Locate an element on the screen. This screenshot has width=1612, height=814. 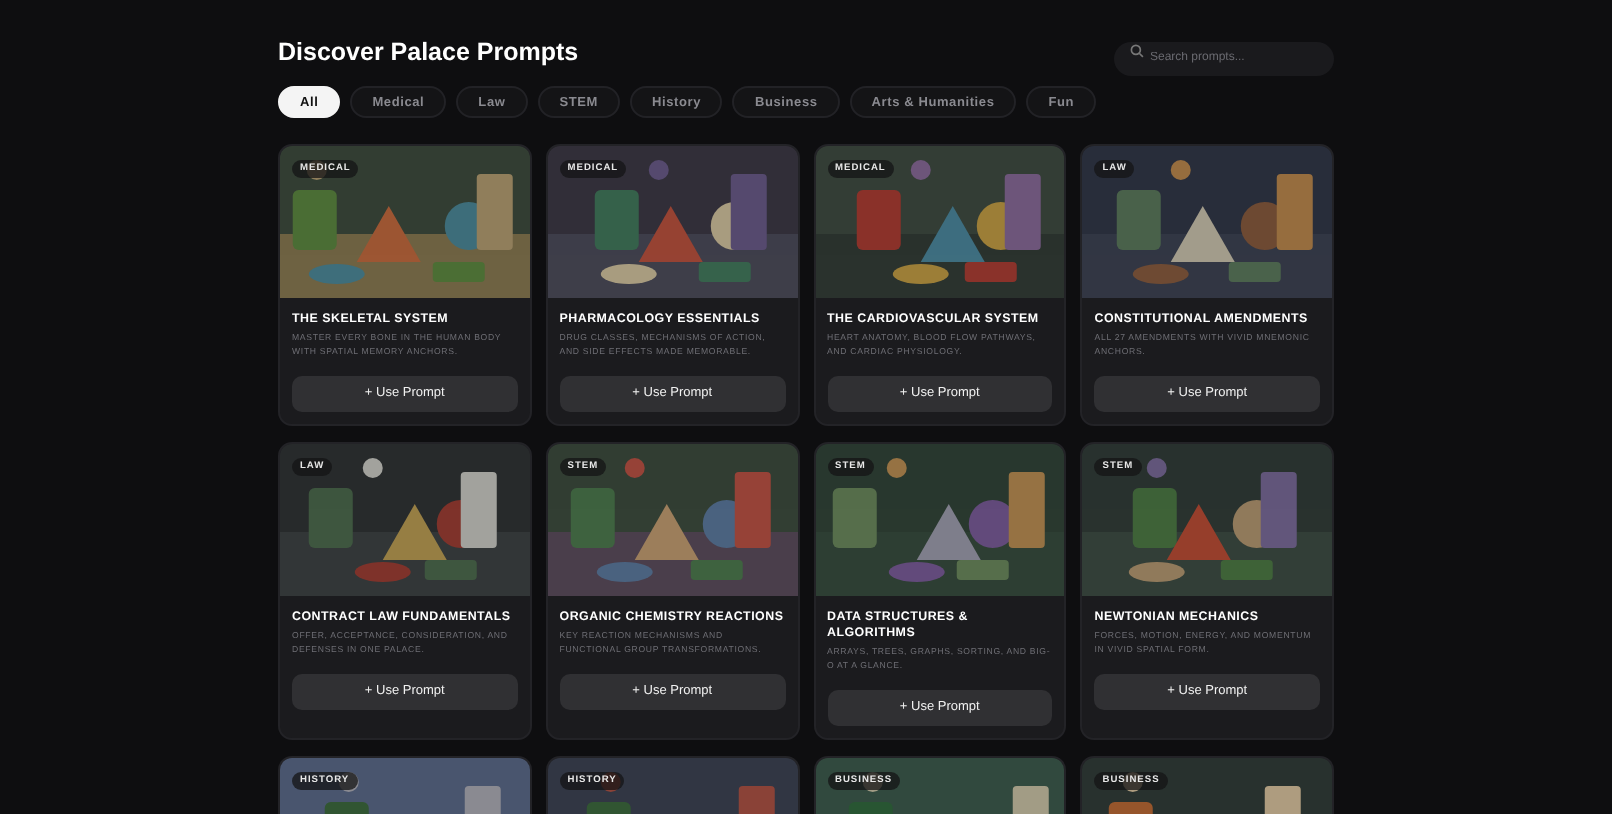
search-icon is located at coordinates (1137, 51).